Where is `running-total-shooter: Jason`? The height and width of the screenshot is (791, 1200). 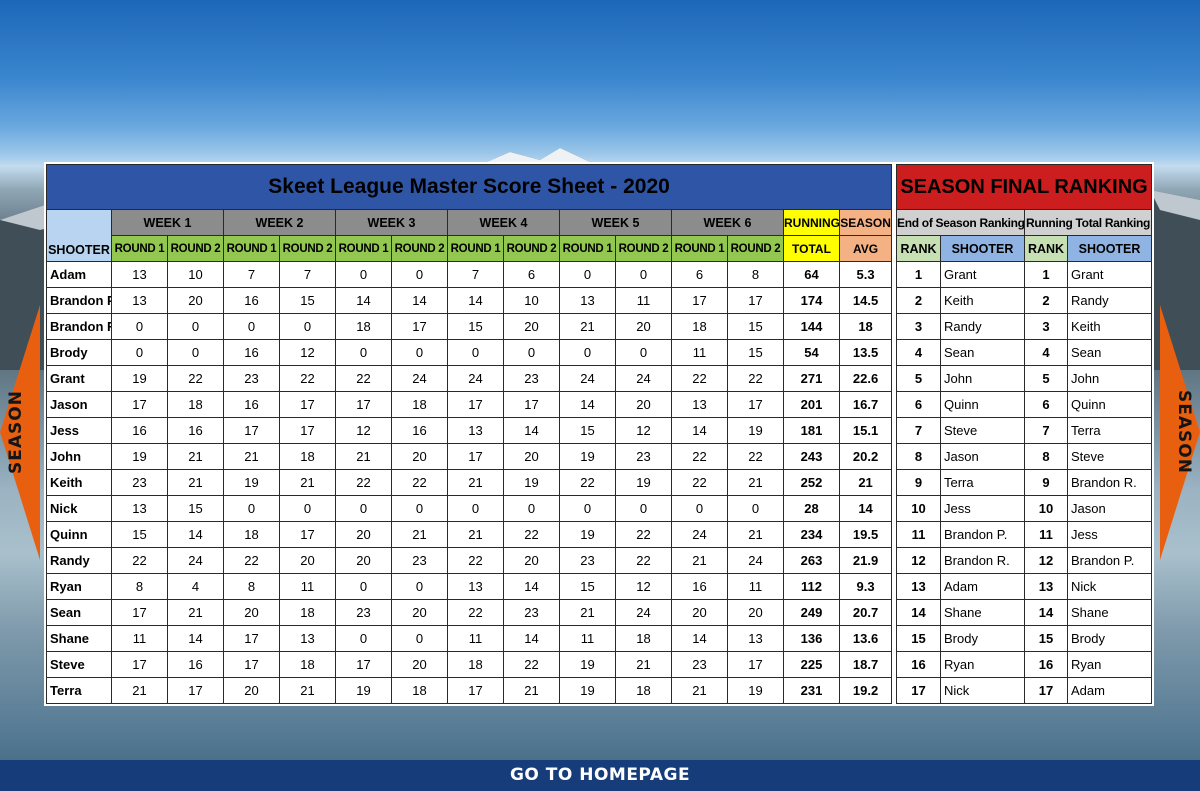
running-total-shooter: Jason is located at coordinates (1109, 508).